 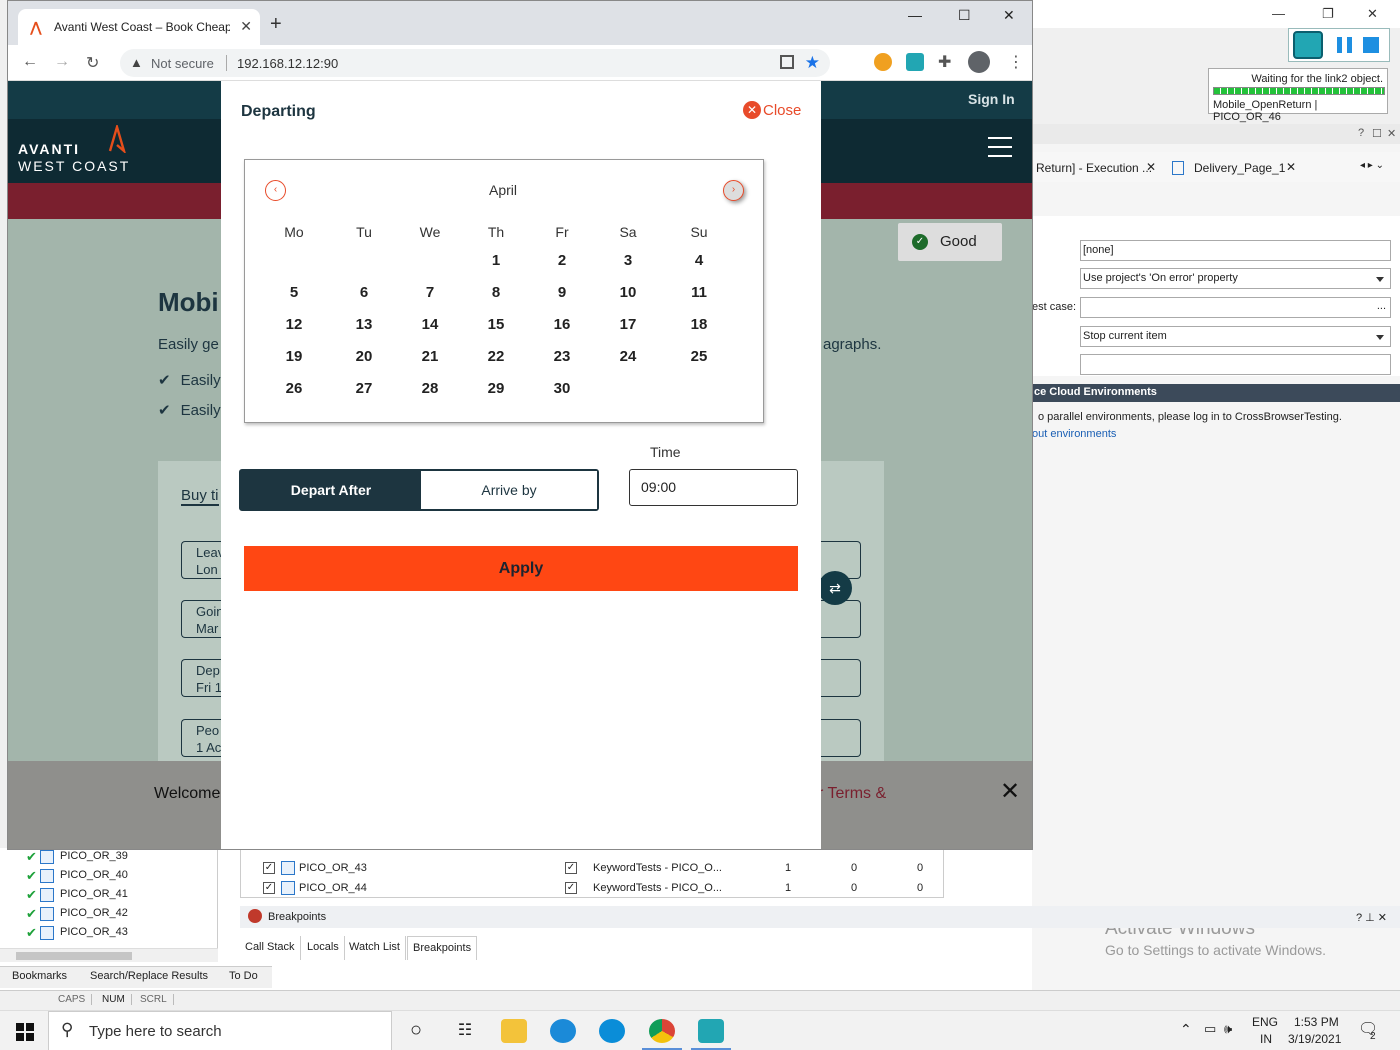 What do you see at coordinates (74, 956) in the screenshot?
I see `scrollbar-thumb` at bounding box center [74, 956].